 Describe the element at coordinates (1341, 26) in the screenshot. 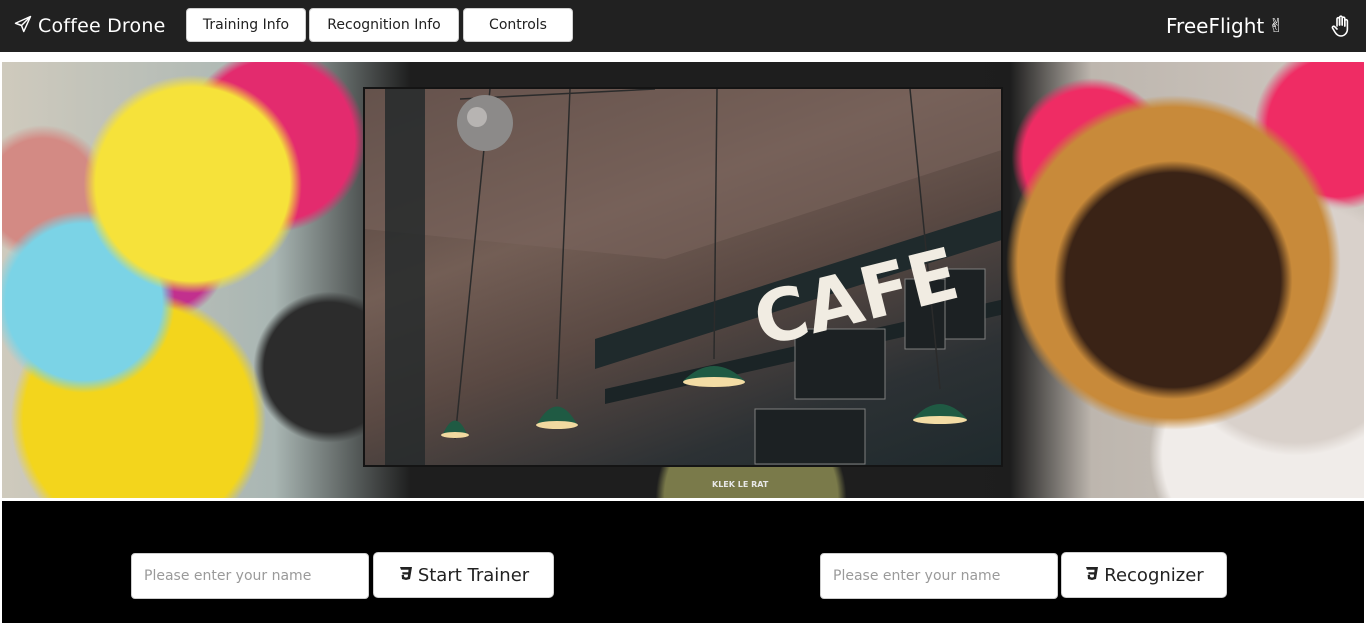

I see `raised-hand-icon` at that location.